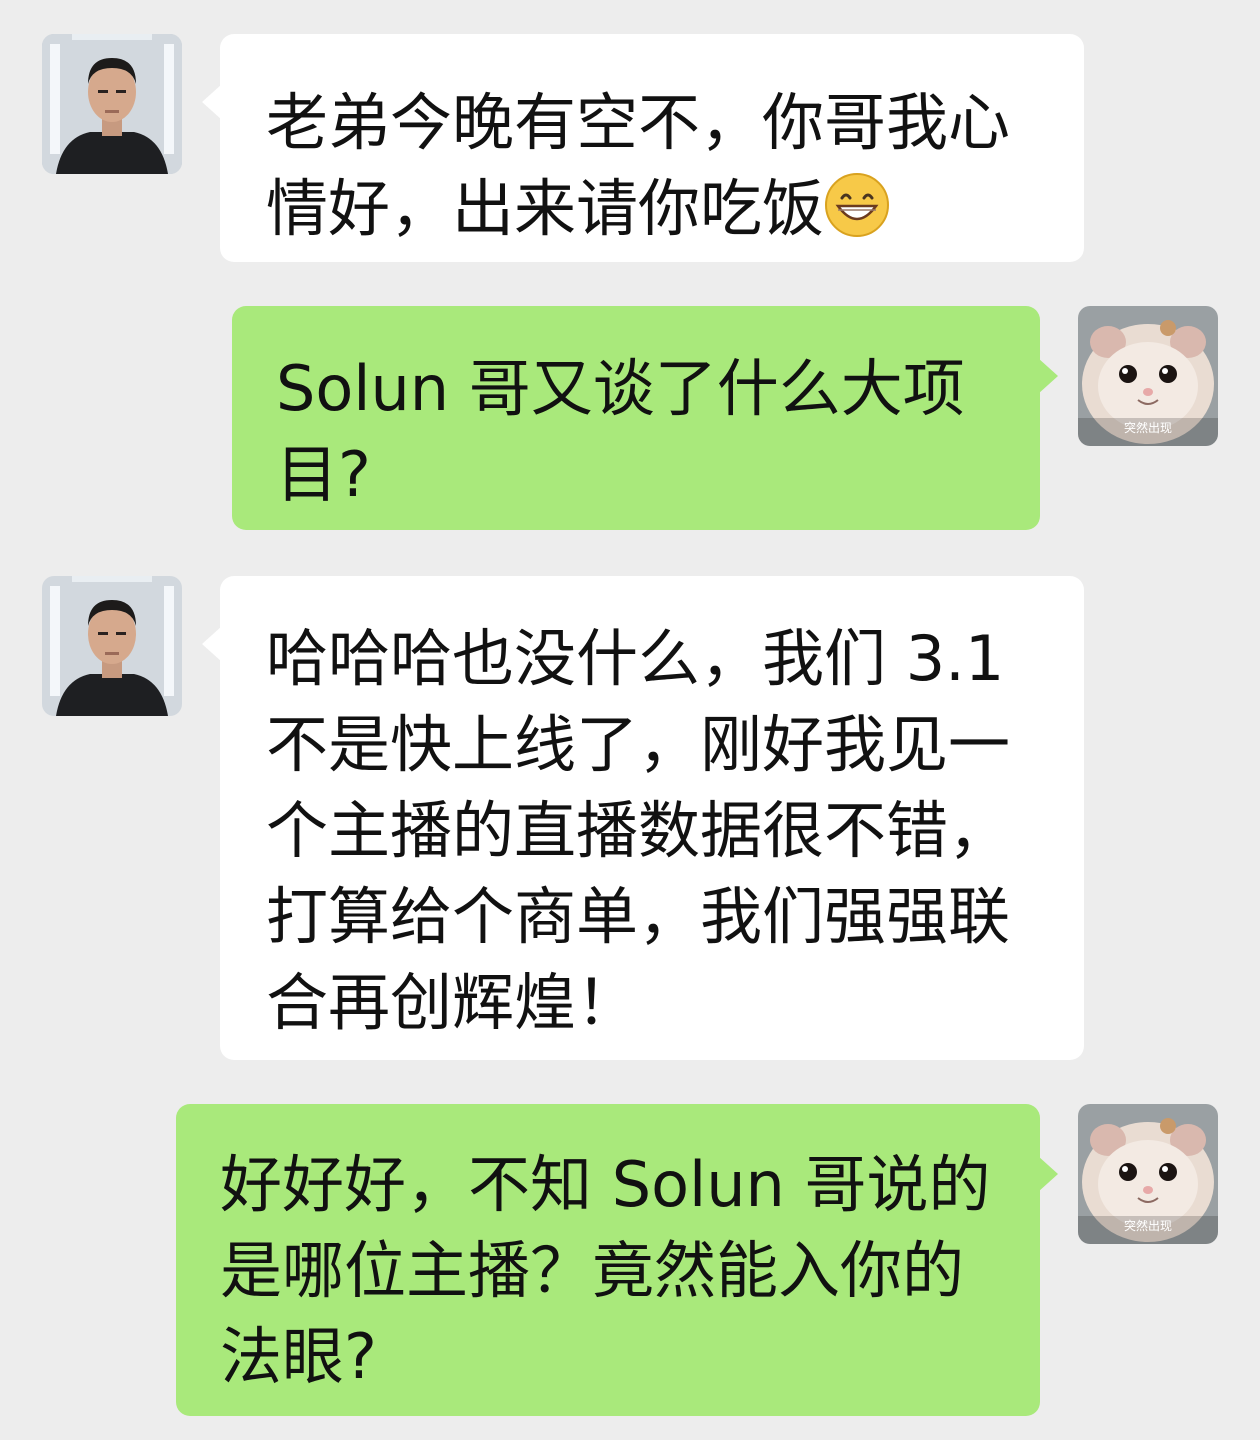  Describe the element at coordinates (675, 209) in the screenshot. I see `message-text-line: 情好，出来请你吃饭` at that location.